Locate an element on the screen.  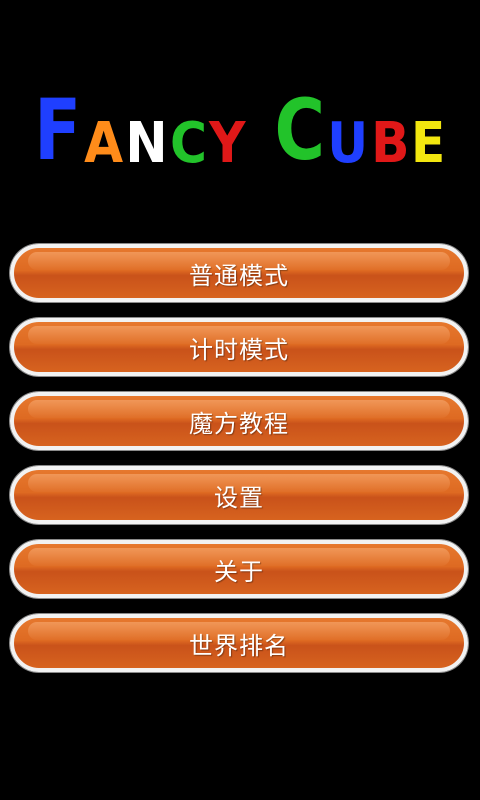
menu-button-label: 魔方教程 is located at coordinates (239, 423).